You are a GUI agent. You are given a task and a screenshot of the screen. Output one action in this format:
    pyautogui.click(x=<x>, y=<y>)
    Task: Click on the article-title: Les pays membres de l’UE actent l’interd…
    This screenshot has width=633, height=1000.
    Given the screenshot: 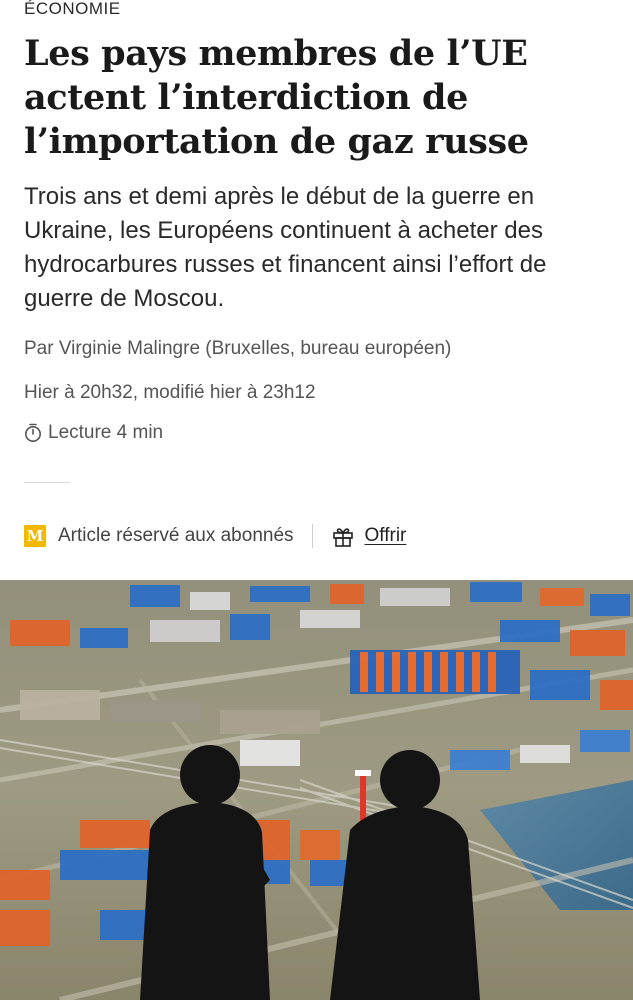 What is the action you would take?
    pyautogui.click(x=276, y=97)
    